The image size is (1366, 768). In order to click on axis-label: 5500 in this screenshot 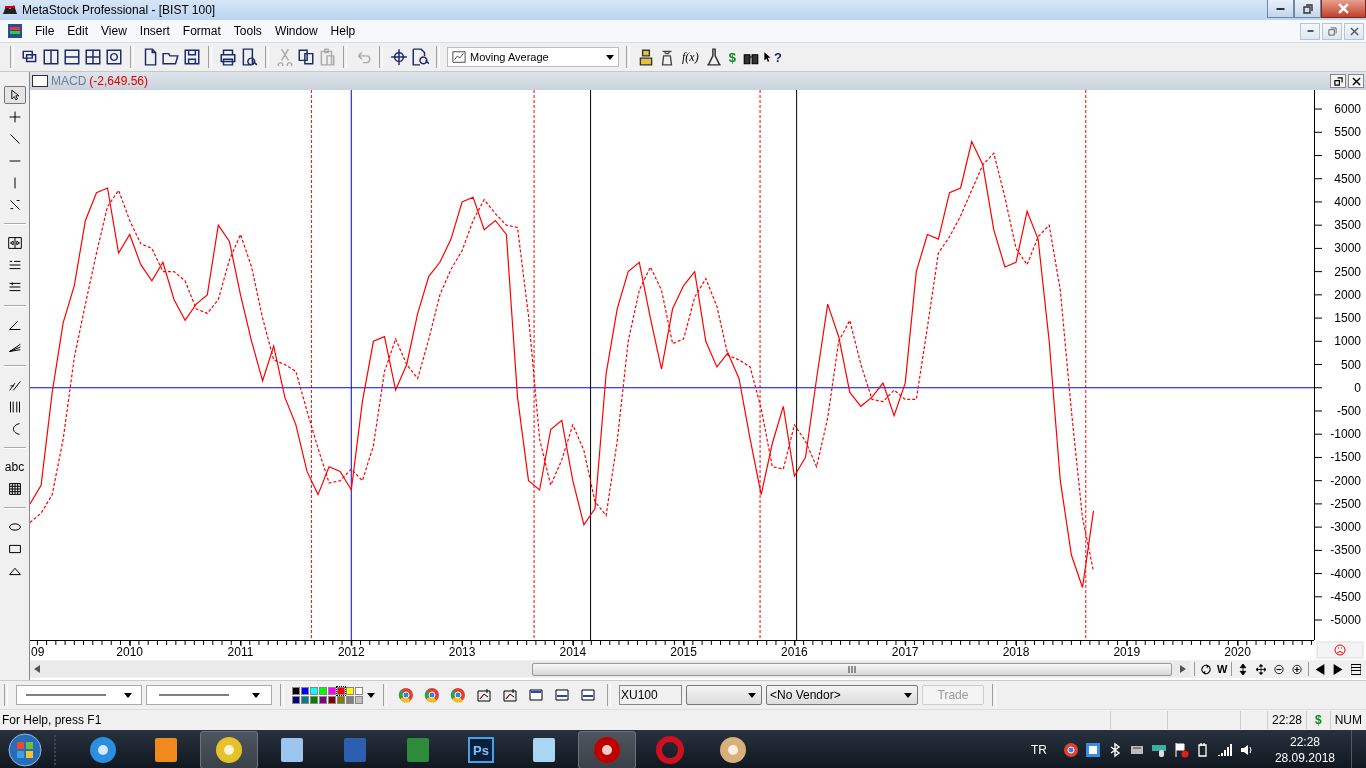, I will do `click(1347, 132)`.